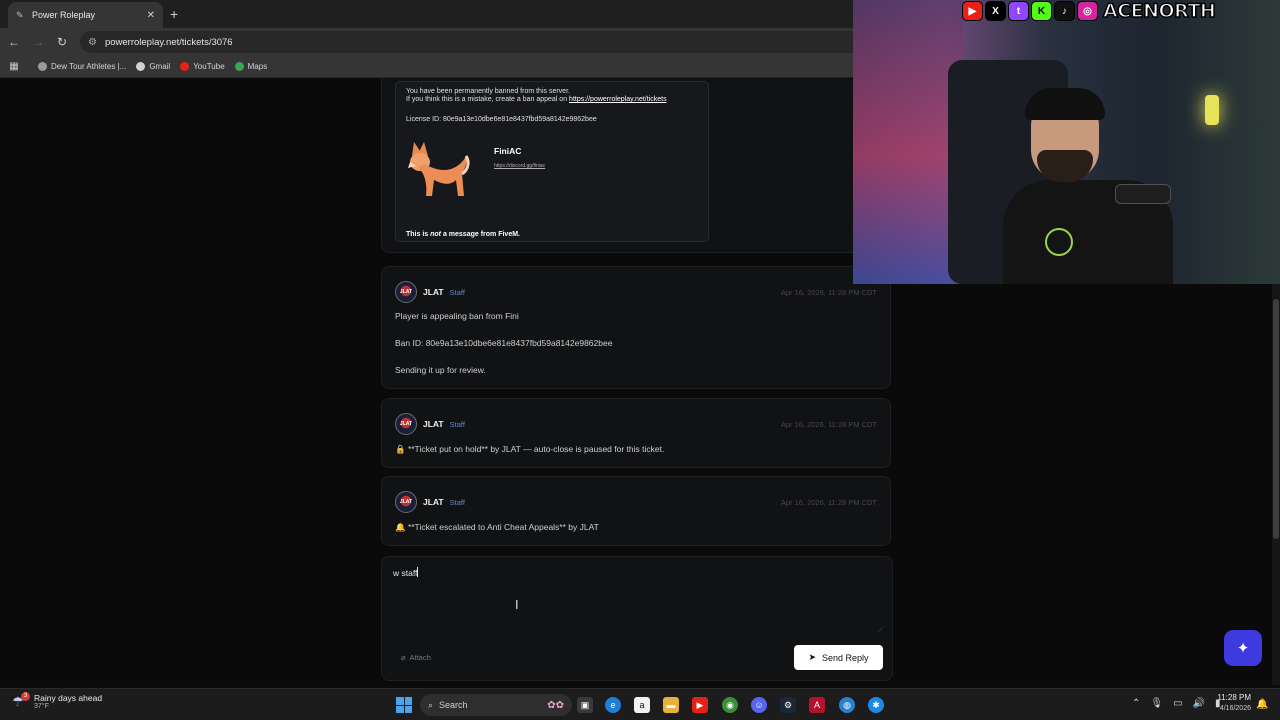 The height and width of the screenshot is (720, 1280). I want to click on notification-bell-icon: 🔔, so click(1262, 704).